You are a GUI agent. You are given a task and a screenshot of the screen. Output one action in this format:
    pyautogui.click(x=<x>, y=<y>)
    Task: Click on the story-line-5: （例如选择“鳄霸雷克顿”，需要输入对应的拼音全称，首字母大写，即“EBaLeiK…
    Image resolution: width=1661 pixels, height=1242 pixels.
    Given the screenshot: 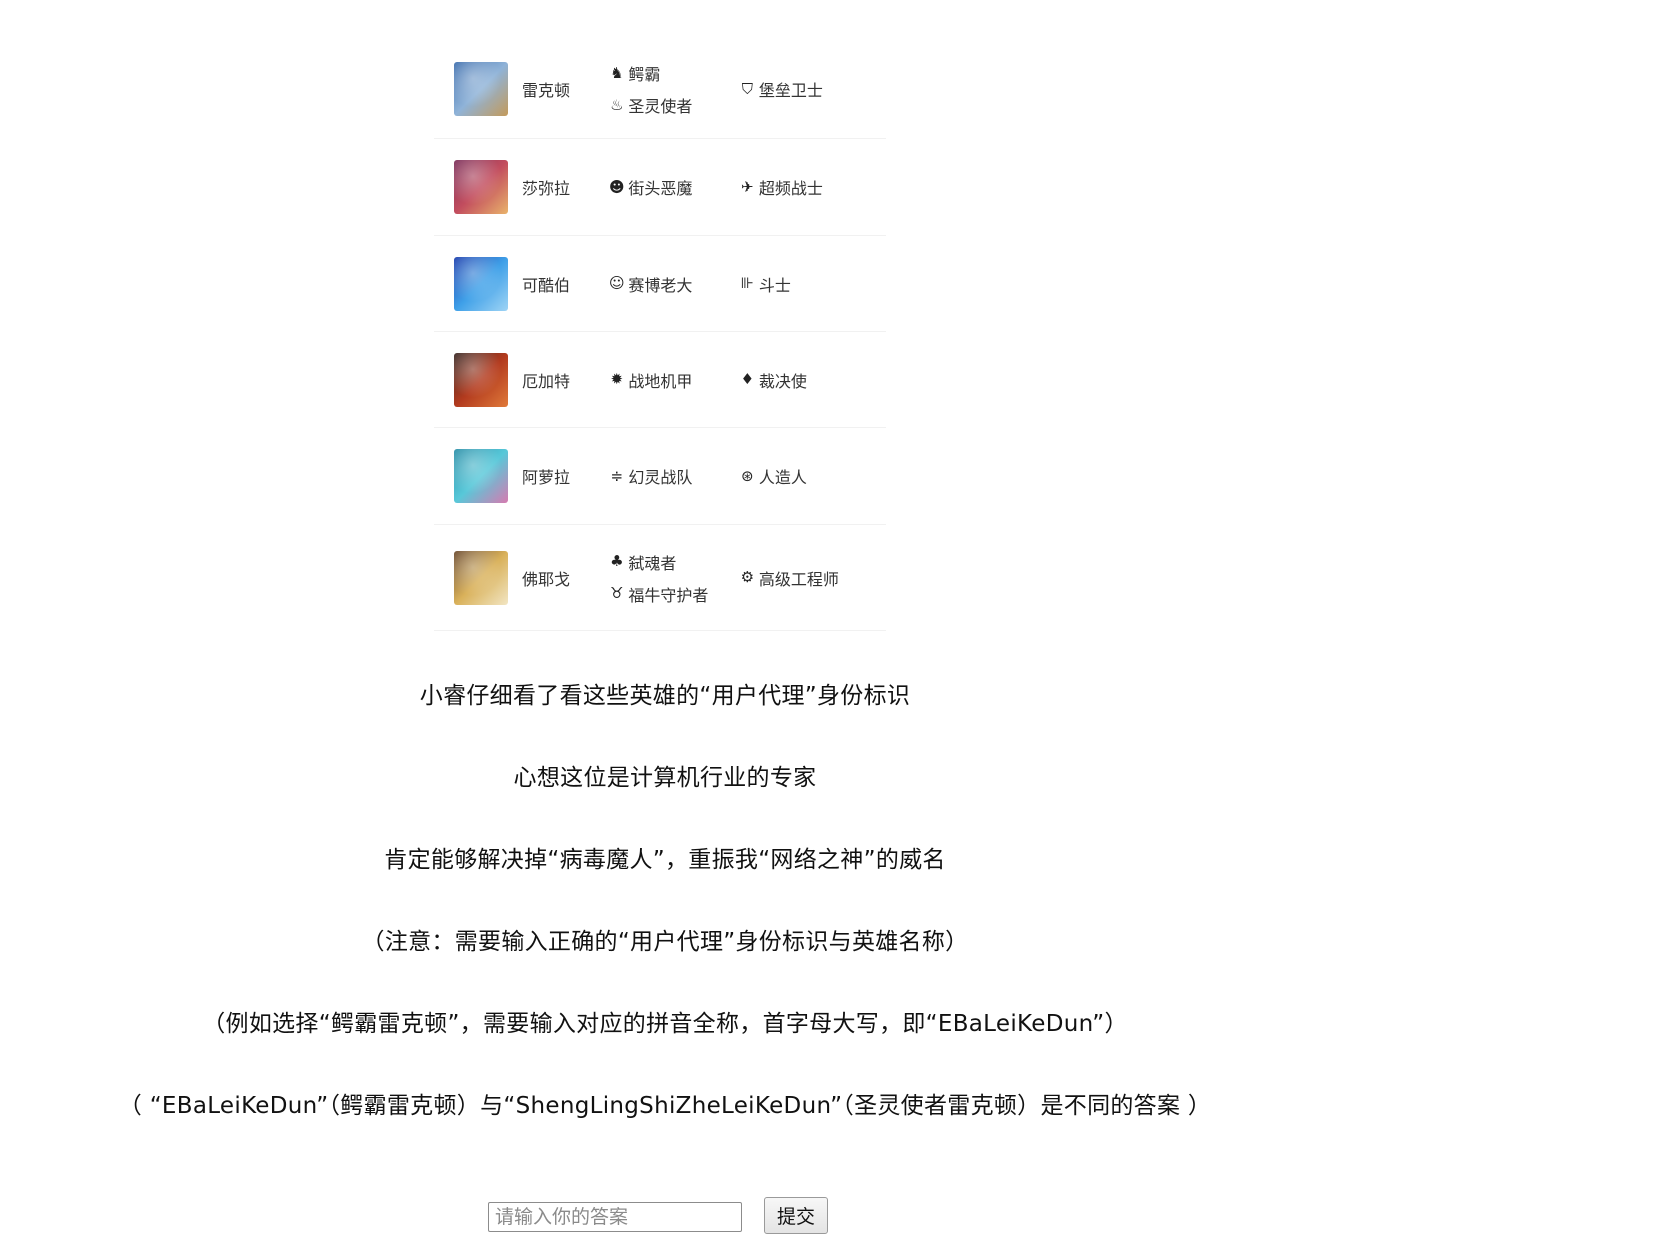 What is the action you would take?
    pyautogui.click(x=665, y=1024)
    